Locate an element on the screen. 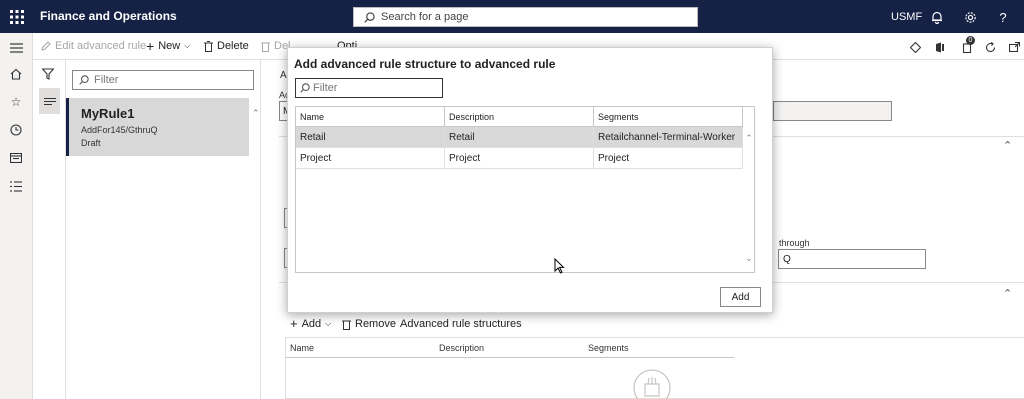  diamond-icon is located at coordinates (915, 47).